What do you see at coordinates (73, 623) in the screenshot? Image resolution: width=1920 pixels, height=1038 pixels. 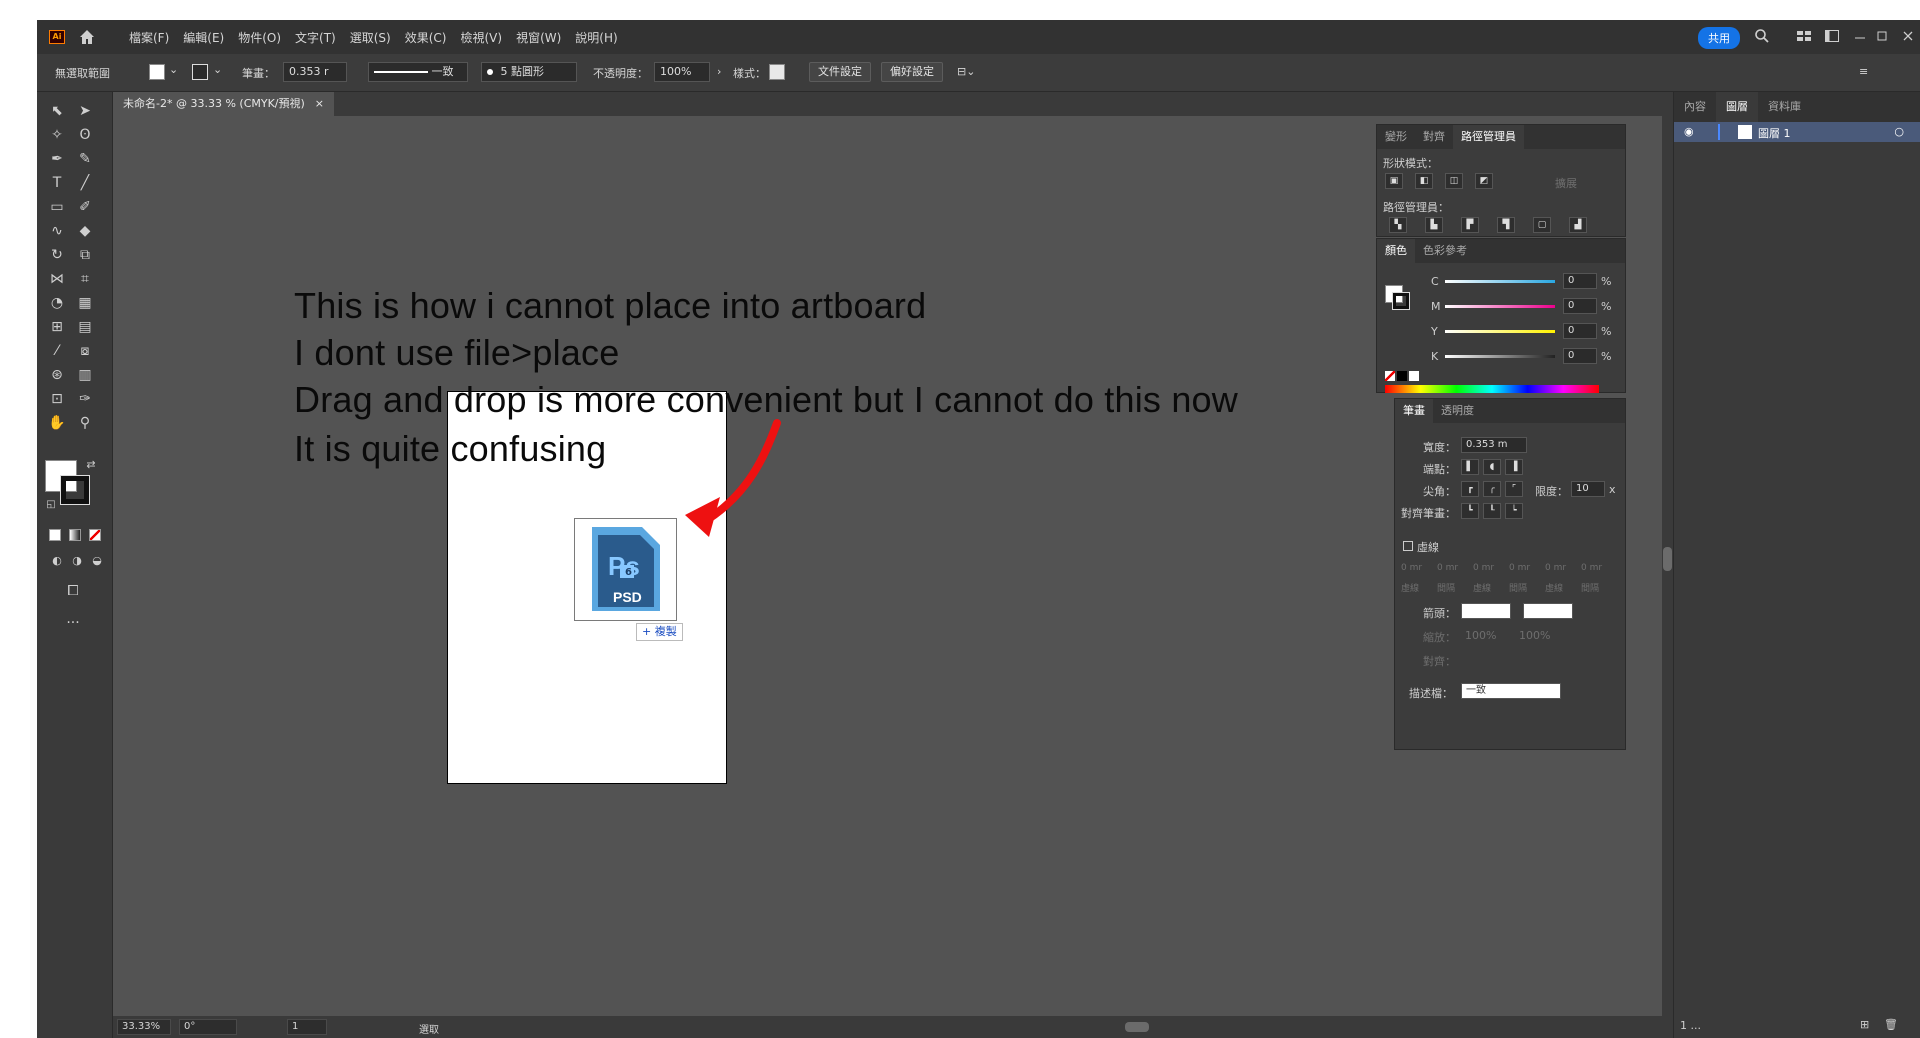 I see `edit-toolbar-icon: ···` at bounding box center [73, 623].